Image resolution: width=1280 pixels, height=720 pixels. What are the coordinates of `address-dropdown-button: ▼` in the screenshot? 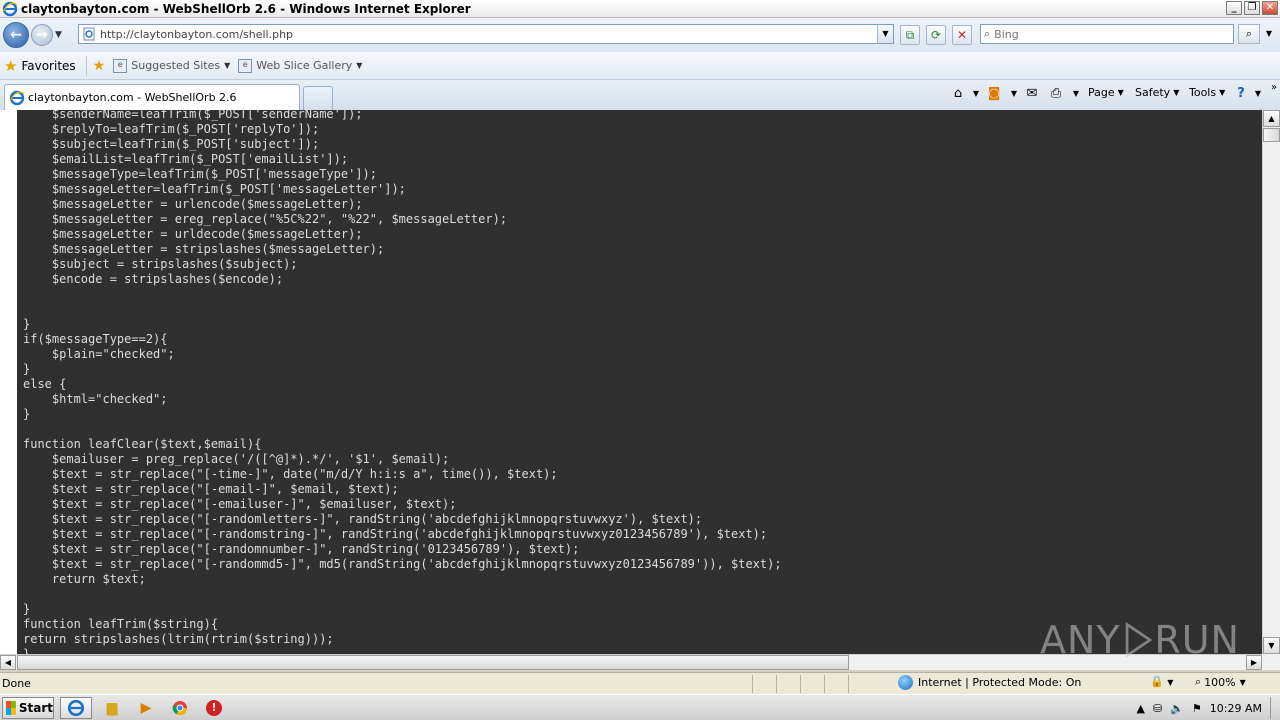 It's located at (885, 34).